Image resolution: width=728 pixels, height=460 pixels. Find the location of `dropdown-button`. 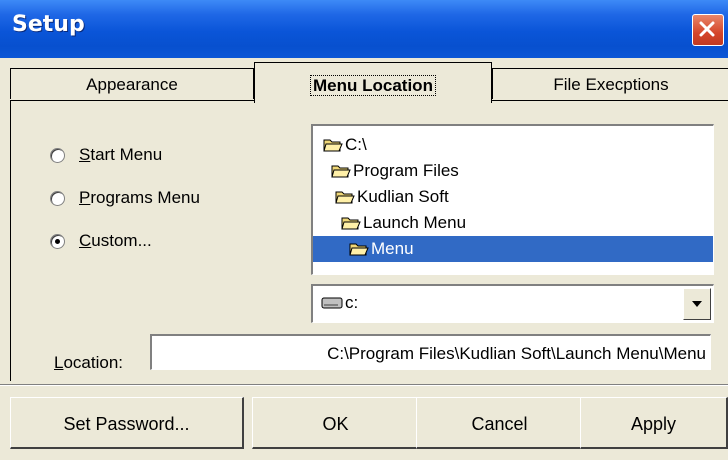

dropdown-button is located at coordinates (697, 304).